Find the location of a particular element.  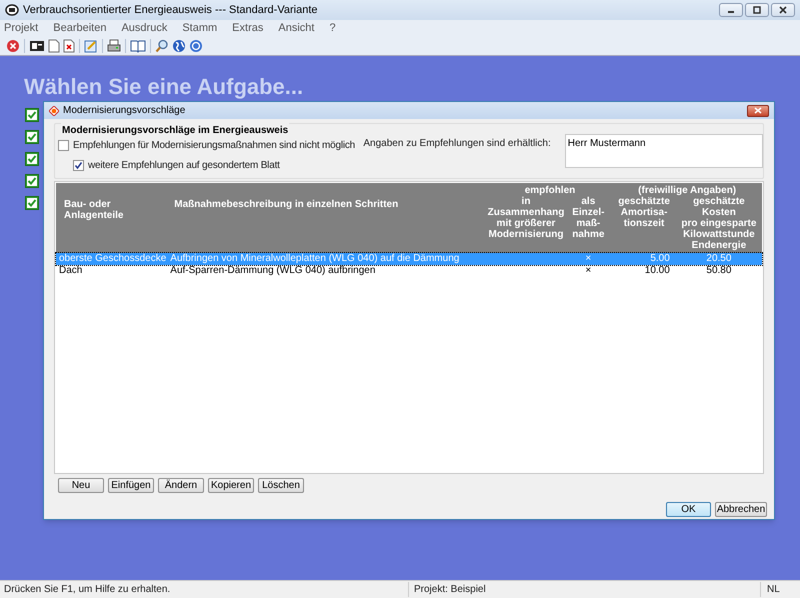

status-text: Drücken Sie F1, um Hilfe zu erhalten. is located at coordinates (87, 590).